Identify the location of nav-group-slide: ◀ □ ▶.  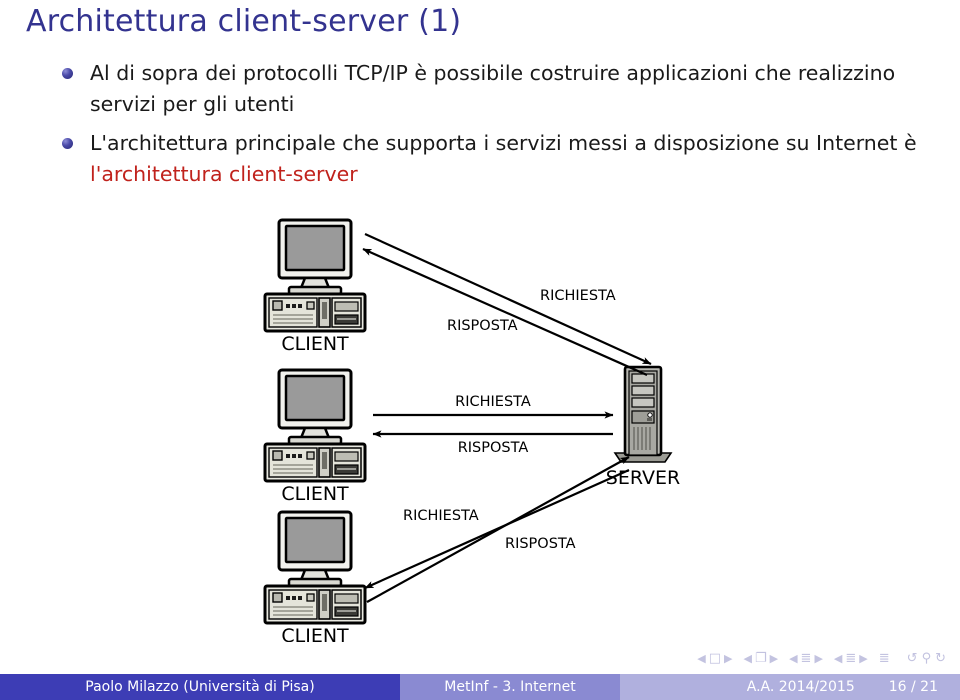
(714, 658).